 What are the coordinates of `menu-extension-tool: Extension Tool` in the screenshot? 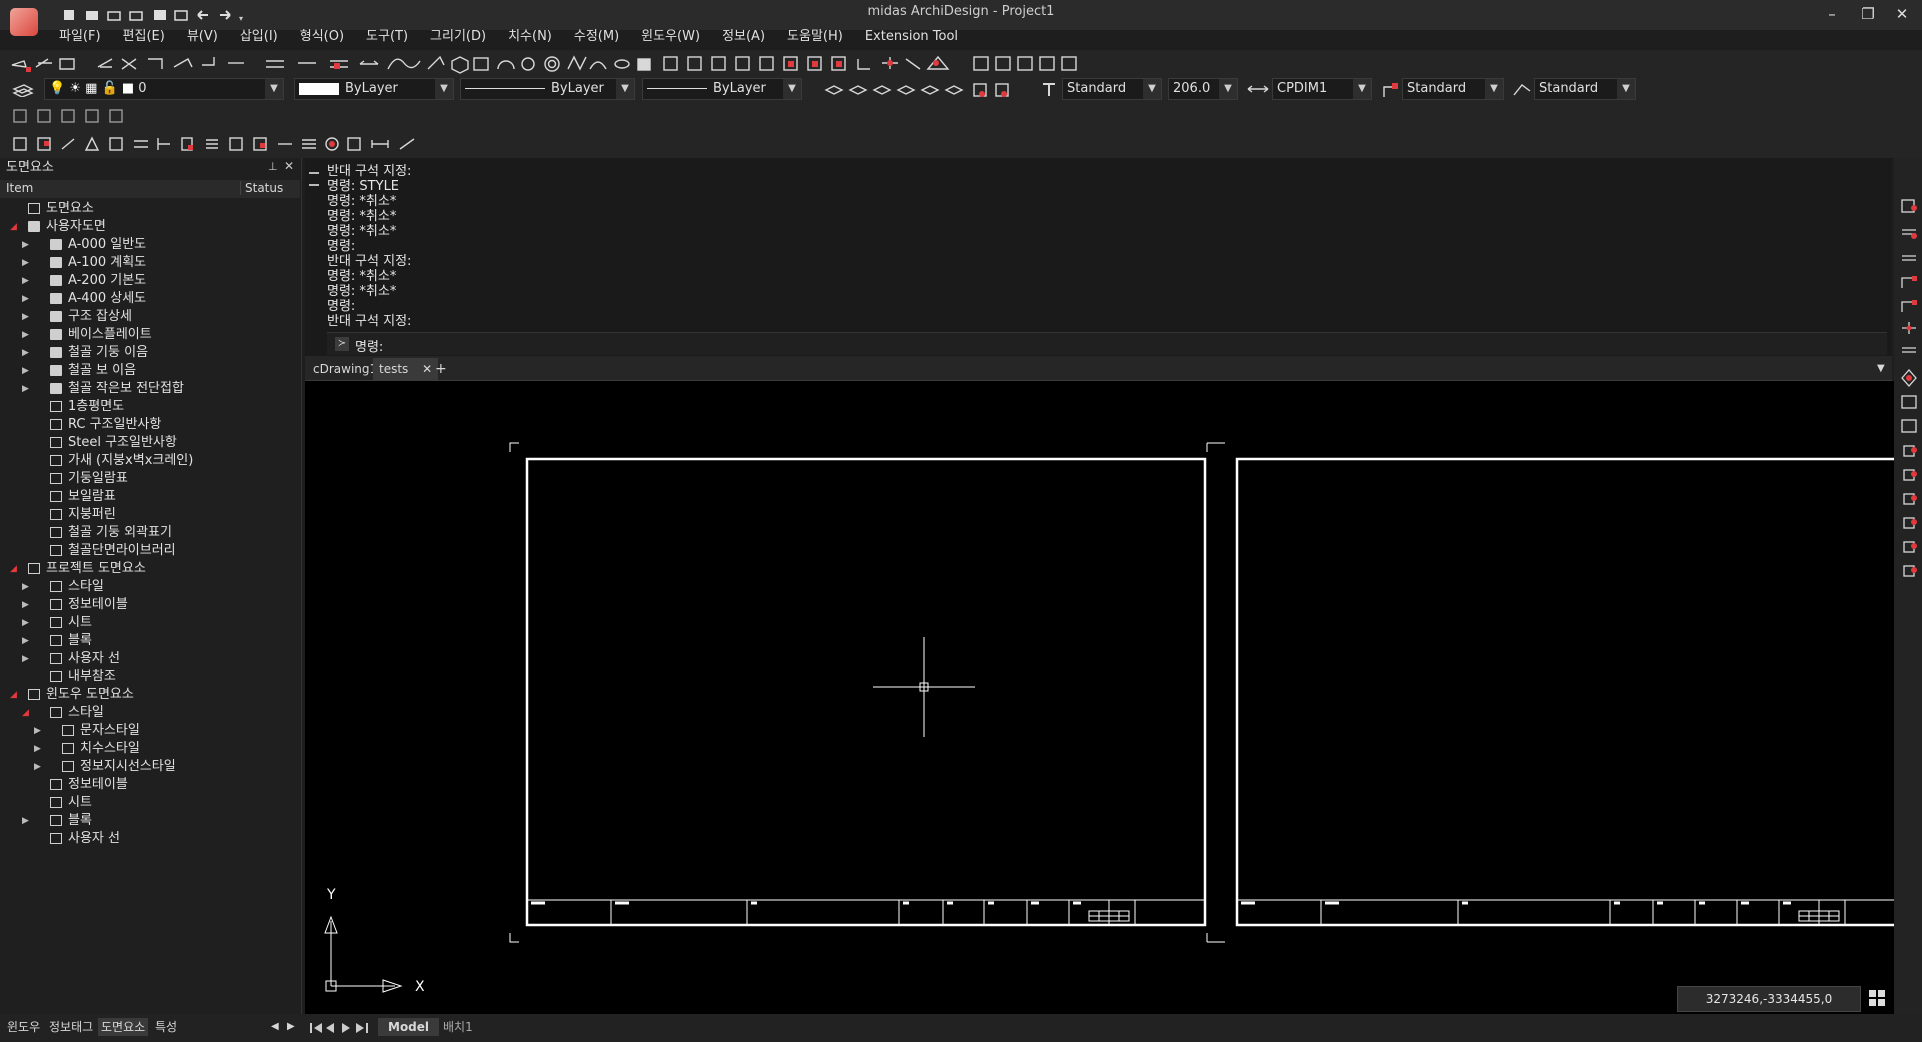 It's located at (911, 37).